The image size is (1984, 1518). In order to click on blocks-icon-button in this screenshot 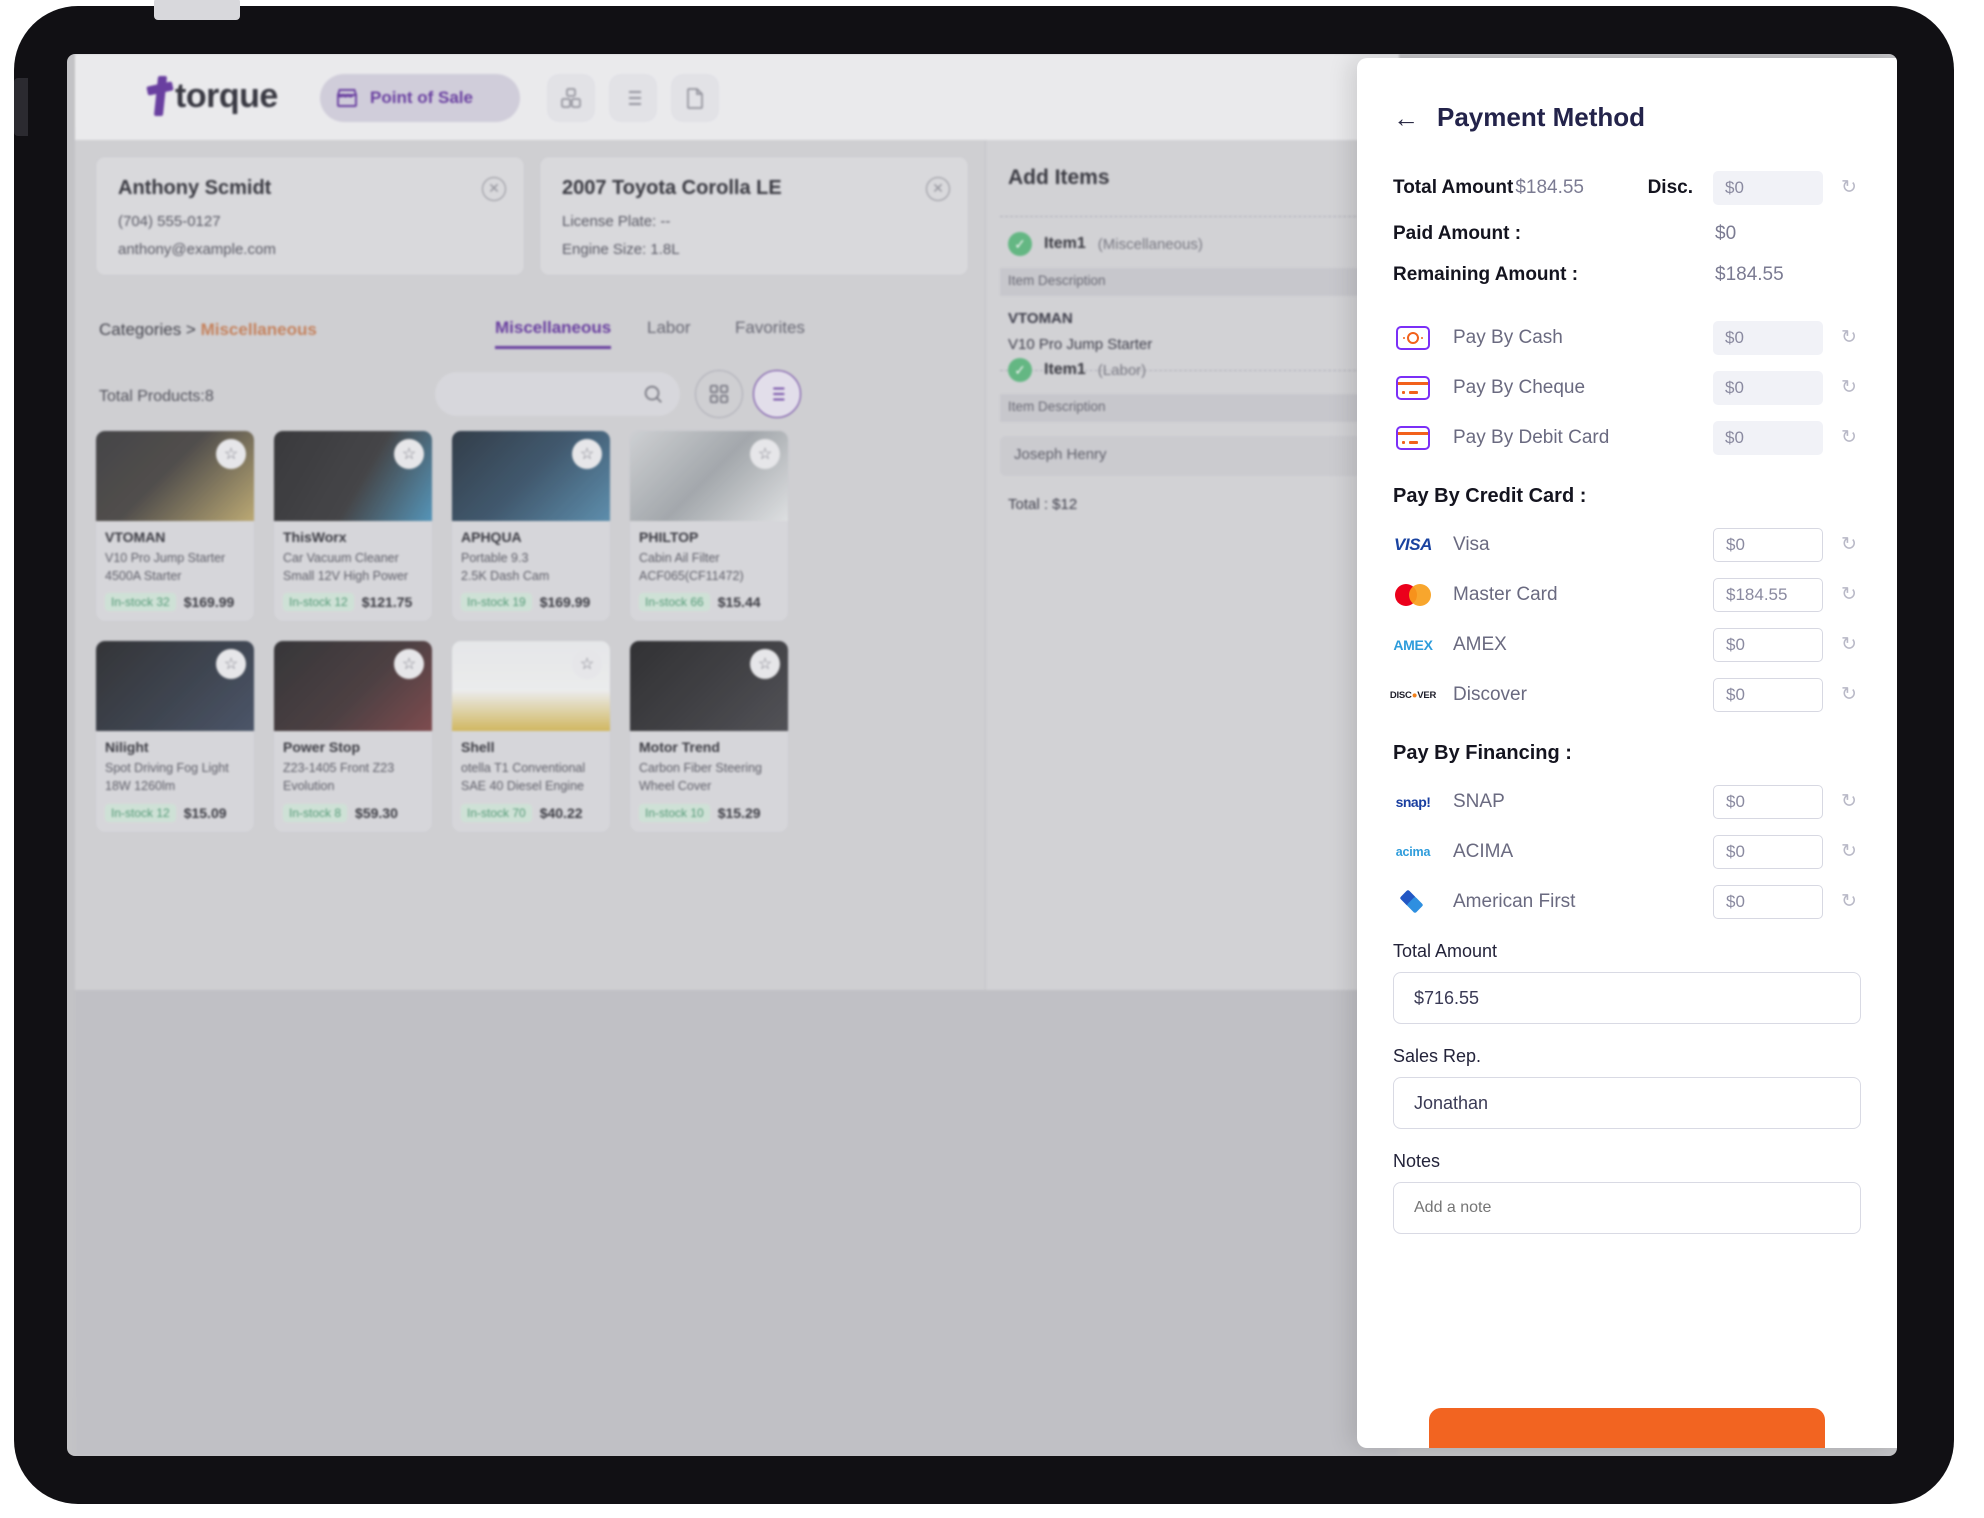, I will do `click(571, 98)`.